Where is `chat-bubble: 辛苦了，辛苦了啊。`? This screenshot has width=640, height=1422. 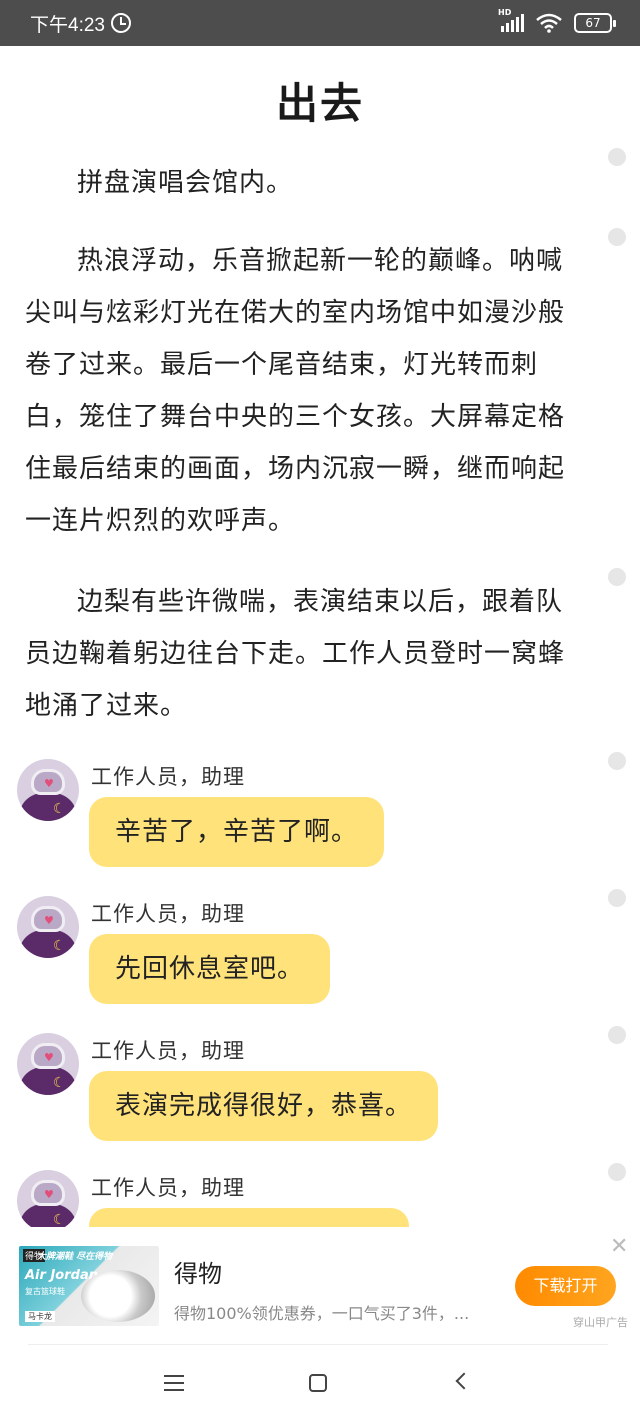
chat-bubble: 辛苦了，辛苦了啊。 is located at coordinates (237, 832).